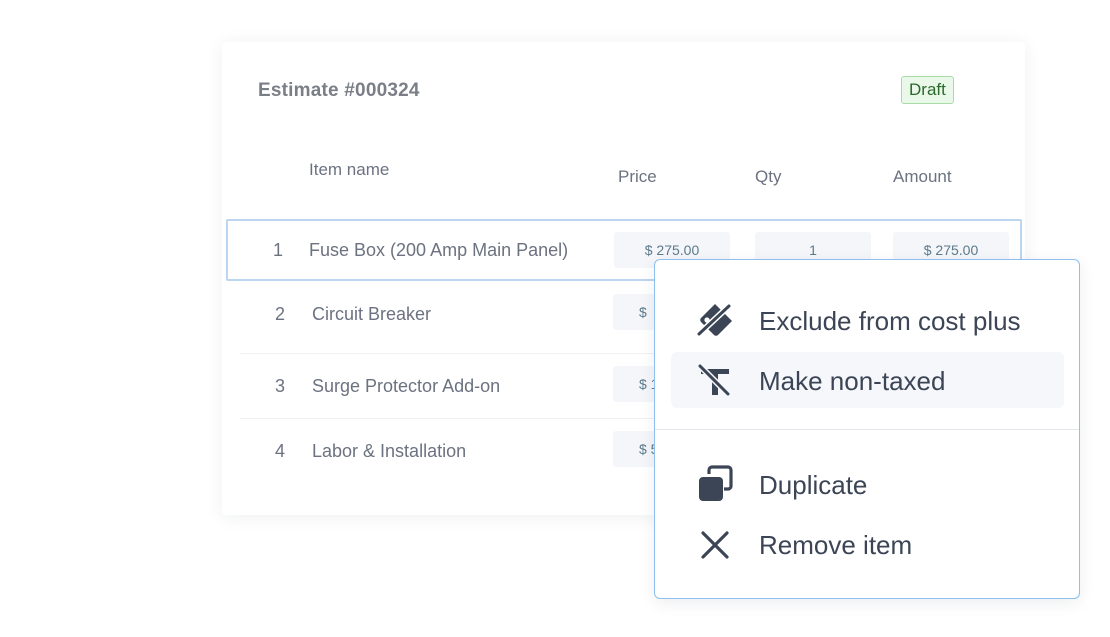 The height and width of the screenshot is (637, 1110). Describe the element at coordinates (277, 250) in the screenshot. I see `row-number: 1` at that location.